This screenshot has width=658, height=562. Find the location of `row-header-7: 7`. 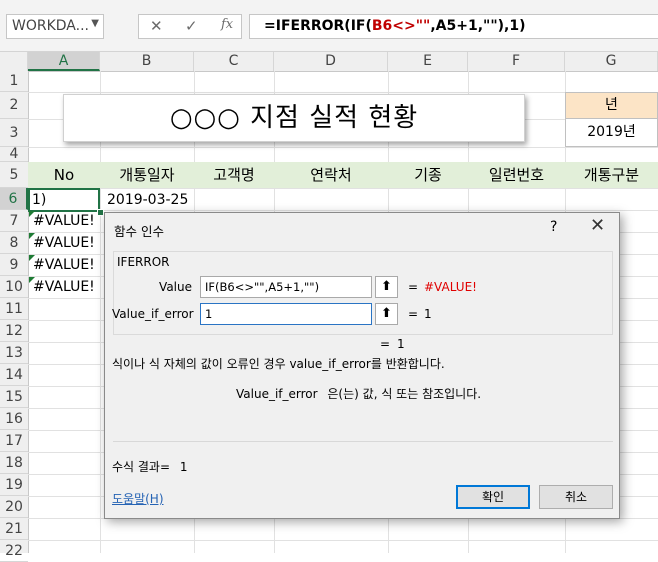

row-header-7: 7 is located at coordinates (14, 221).